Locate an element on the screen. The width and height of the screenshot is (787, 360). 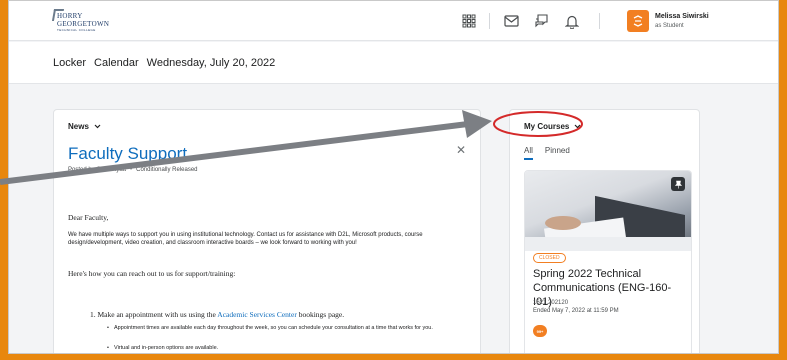
navigation-bar: Locker Calendar Wednesday, July 20, 2022 is located at coordinates (393, 63).